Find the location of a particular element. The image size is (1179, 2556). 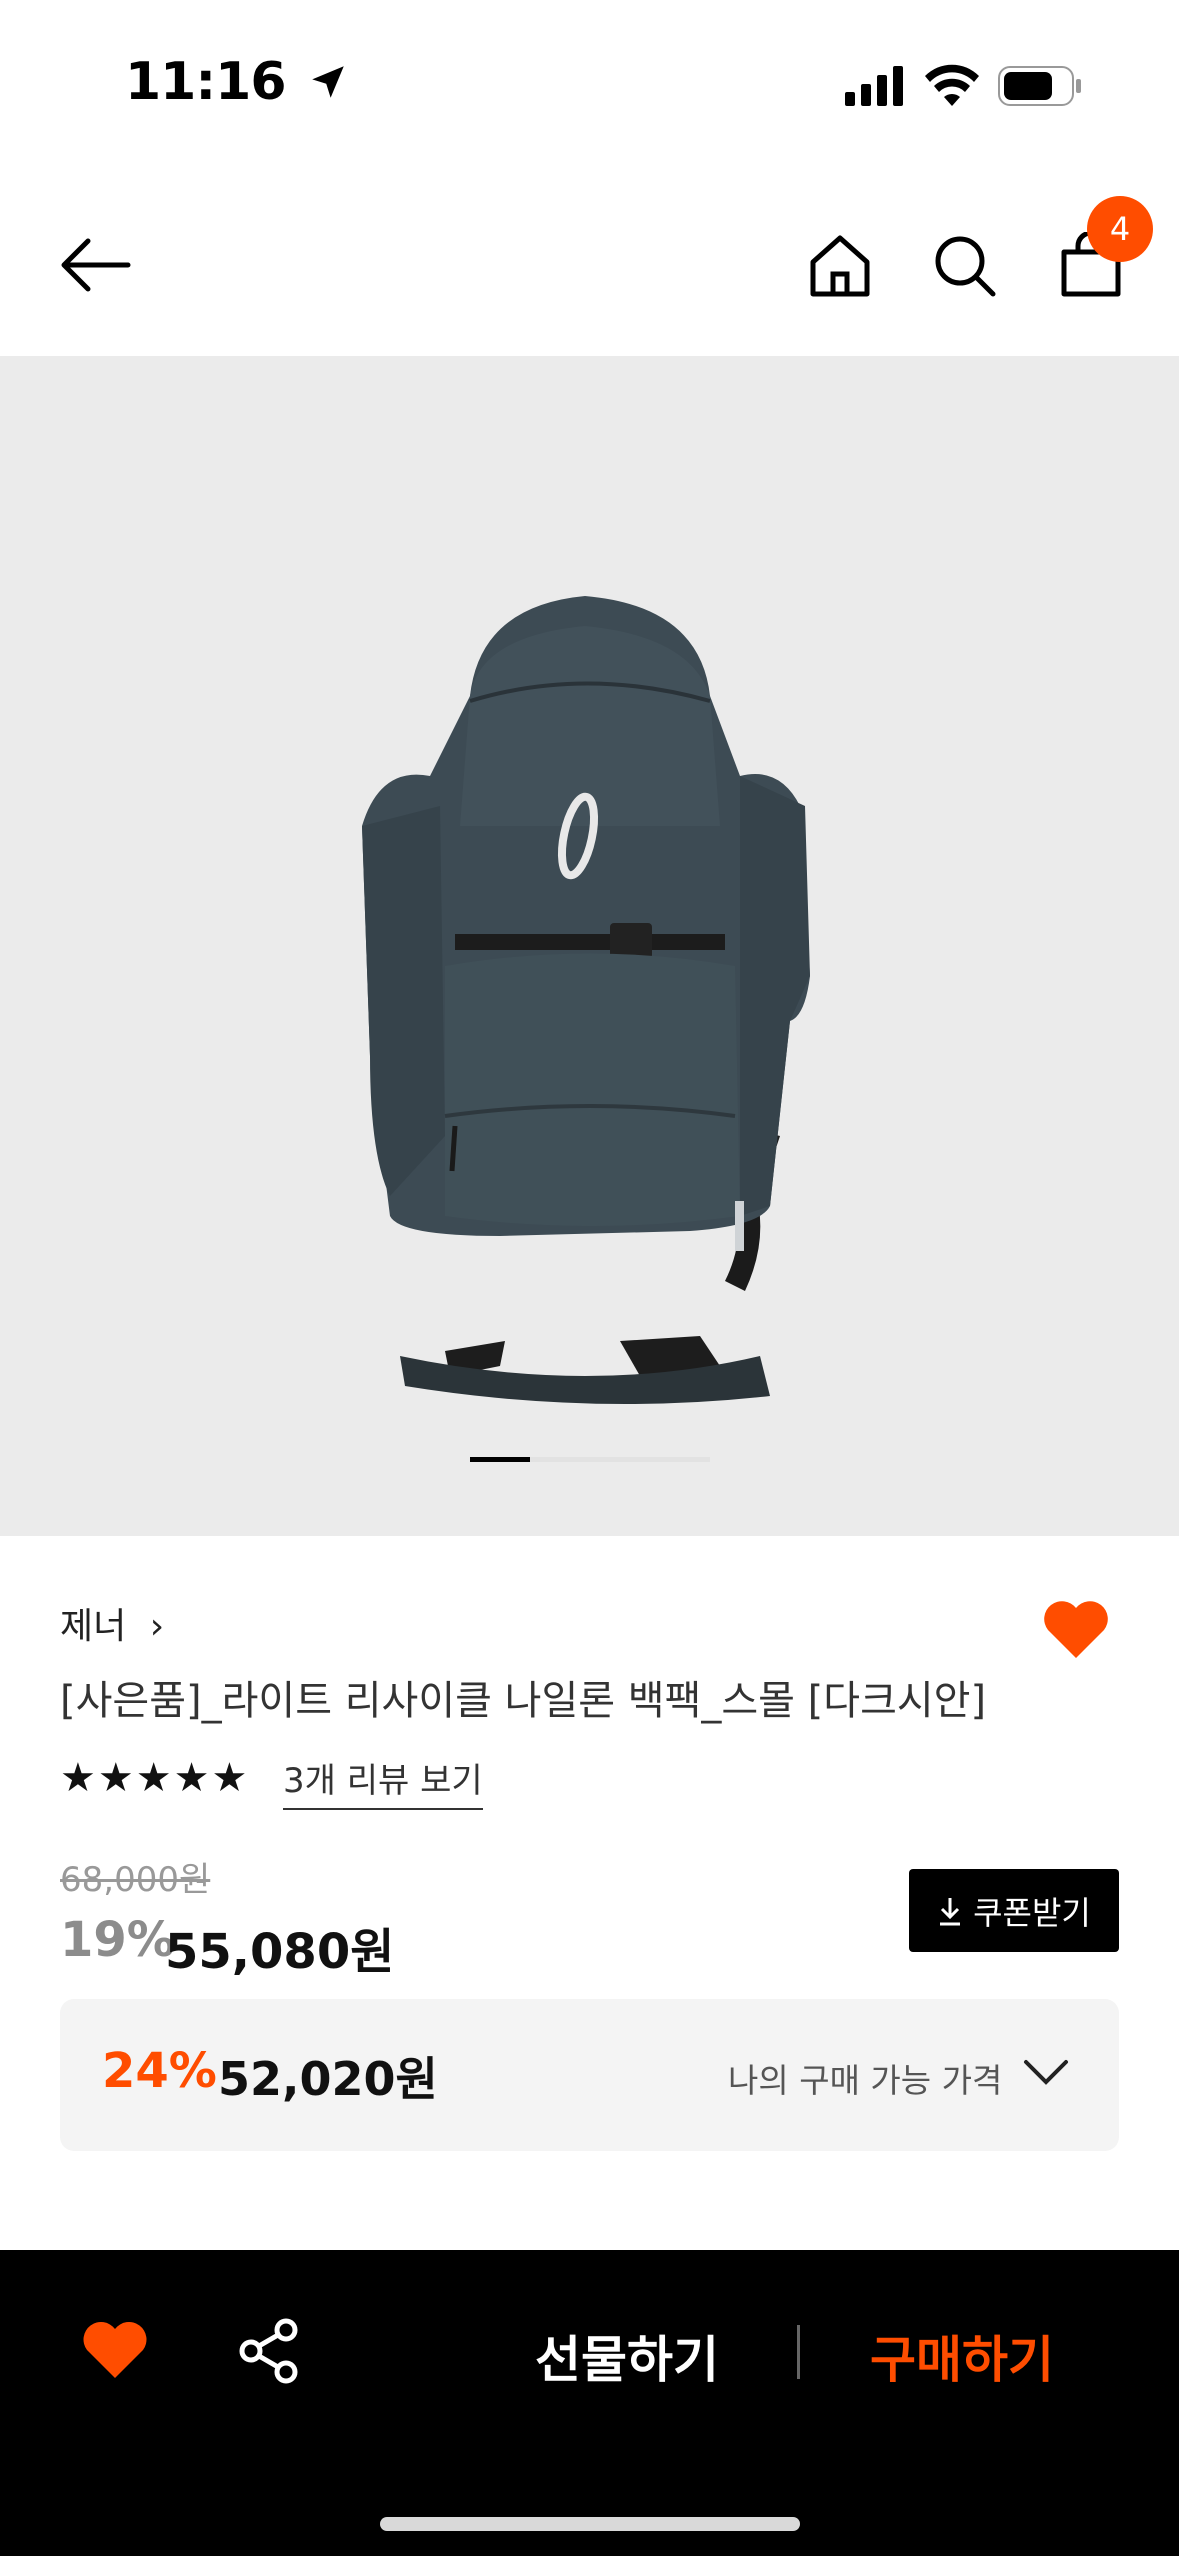

gift-button: 선물하기 is located at coordinates (627, 2356).